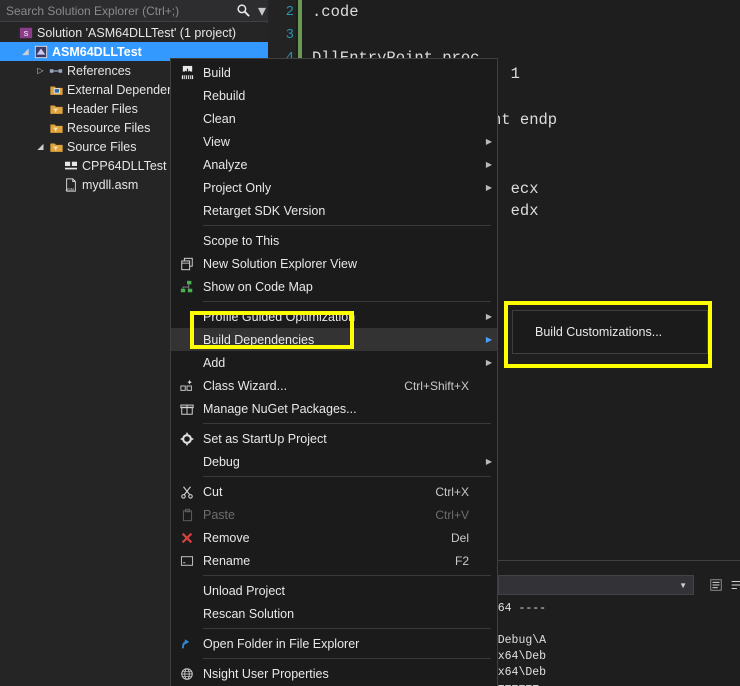 Image resolution: width=740 pixels, height=686 pixels. What do you see at coordinates (217, 72) in the screenshot?
I see `menu-item-label: Build` at bounding box center [217, 72].